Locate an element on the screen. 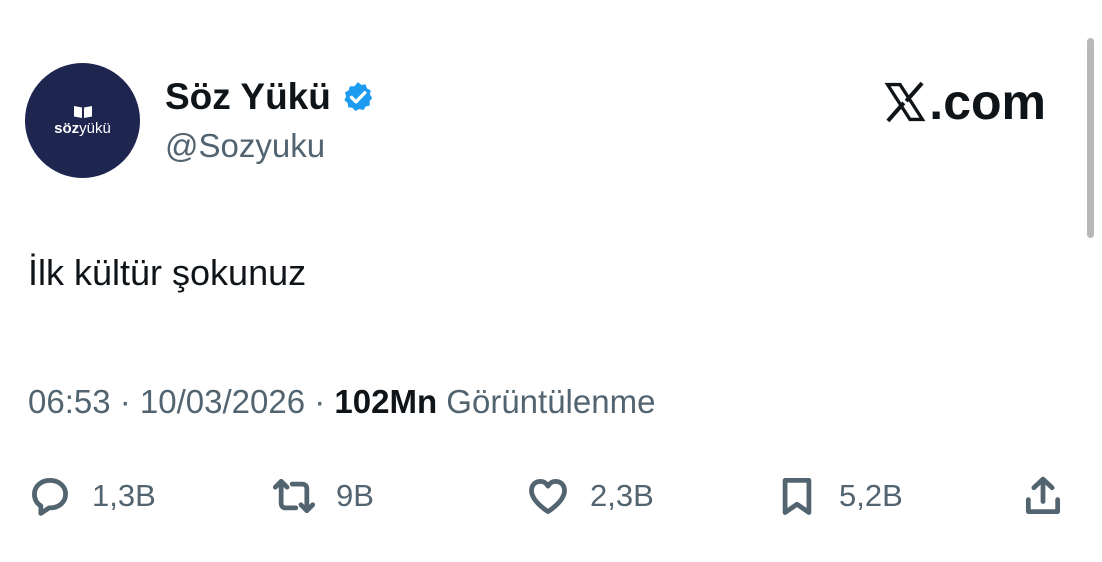 The image size is (1102, 562). display-name: Söz Yükü is located at coordinates (270, 97).